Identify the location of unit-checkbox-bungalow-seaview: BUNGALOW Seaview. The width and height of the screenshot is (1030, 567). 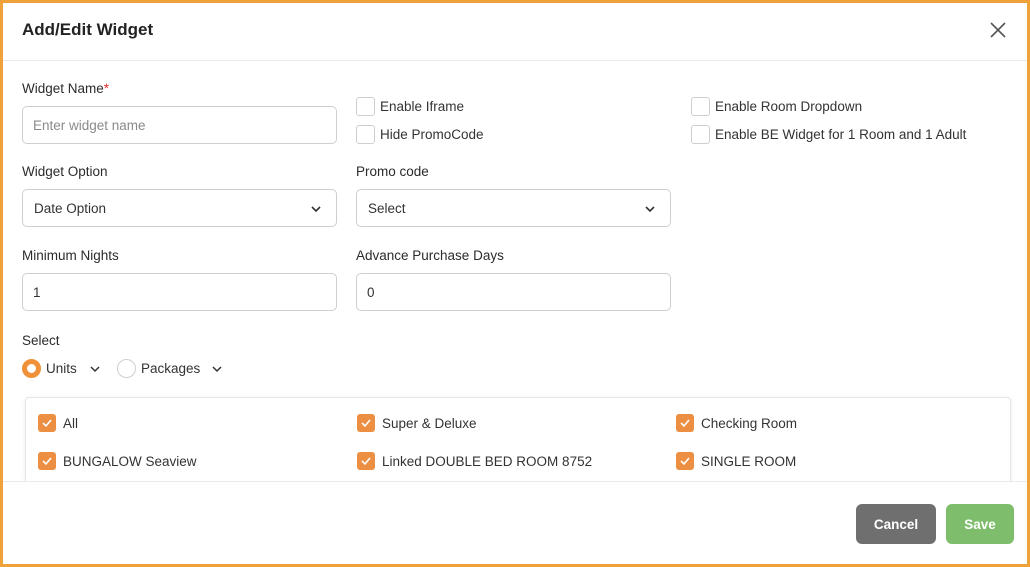
(178, 462).